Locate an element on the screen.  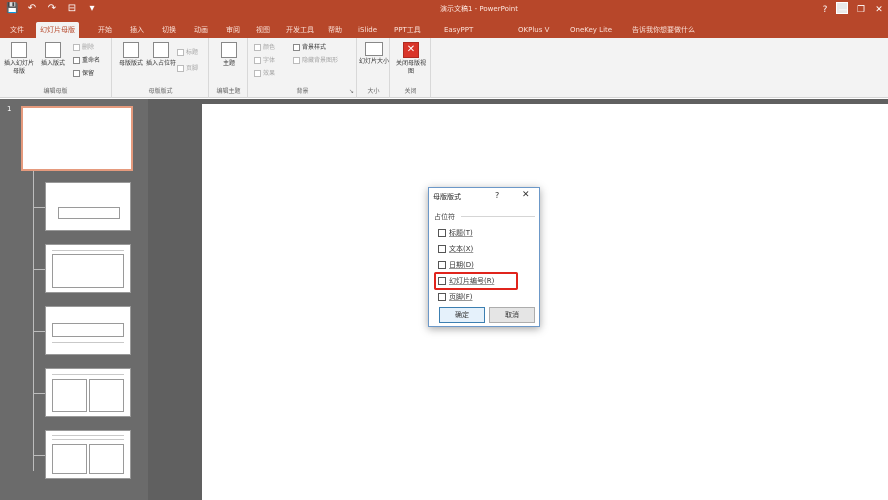
option-slide-number: 幻灯片编号(R) is located at coordinates (476, 281).